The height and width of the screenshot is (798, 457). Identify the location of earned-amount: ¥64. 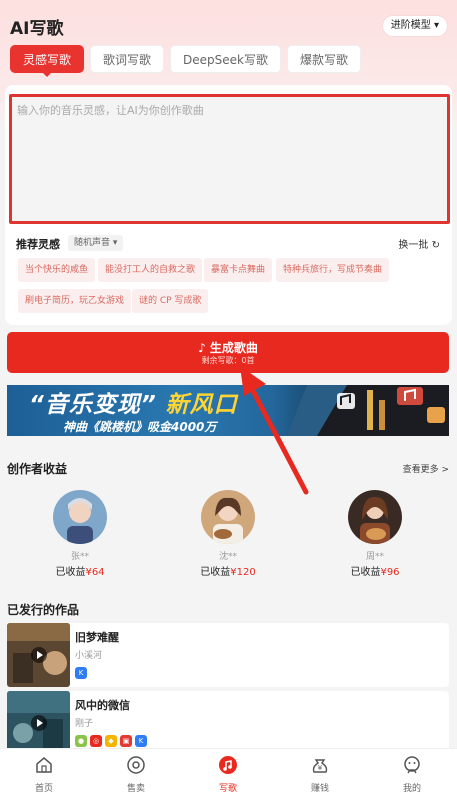
(95, 572).